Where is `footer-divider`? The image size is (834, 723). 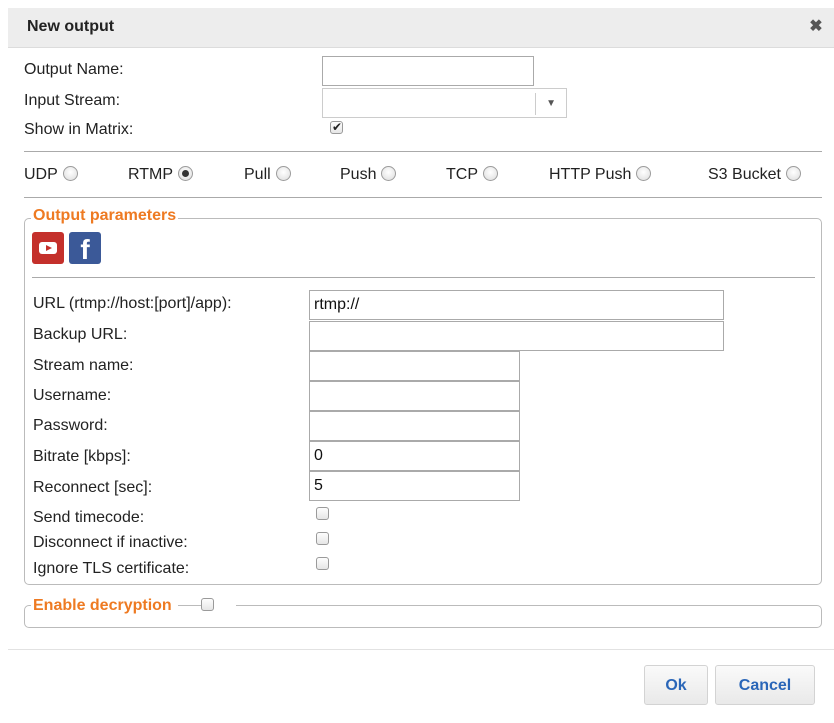 footer-divider is located at coordinates (421, 649).